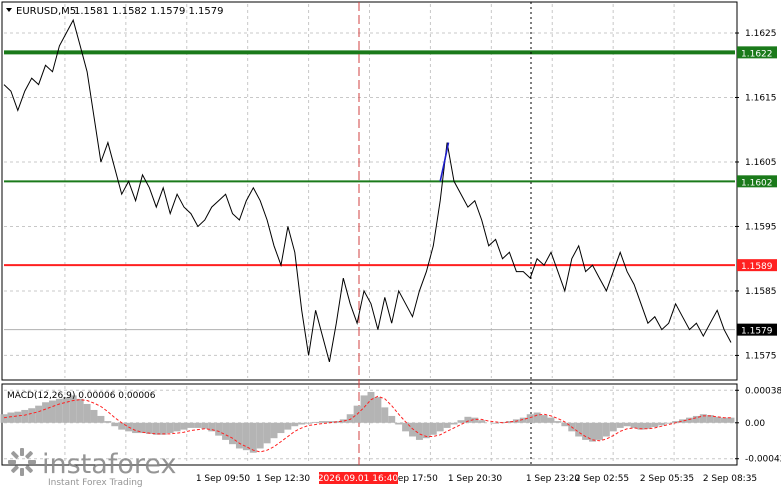  Describe the element at coordinates (223, 479) in the screenshot. I see `time-axis-label: 1 Sep 09:50` at that location.